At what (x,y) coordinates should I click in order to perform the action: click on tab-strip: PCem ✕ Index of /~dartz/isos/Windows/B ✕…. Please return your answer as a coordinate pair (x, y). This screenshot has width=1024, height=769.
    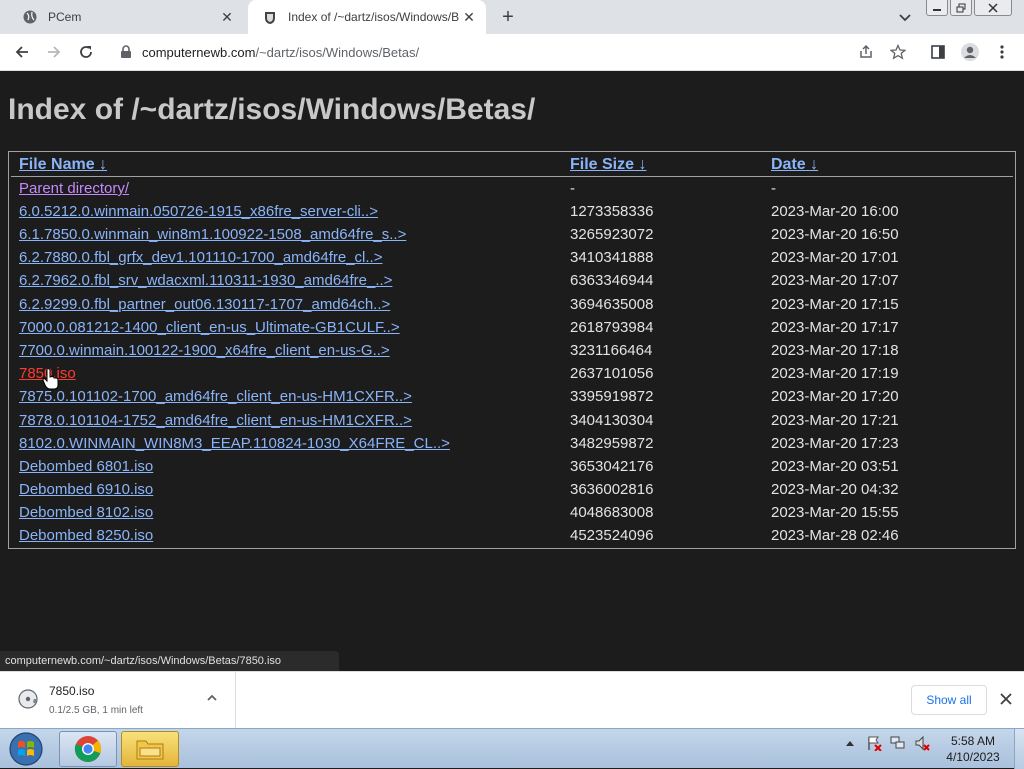
    Looking at the image, I should click on (512, 17).